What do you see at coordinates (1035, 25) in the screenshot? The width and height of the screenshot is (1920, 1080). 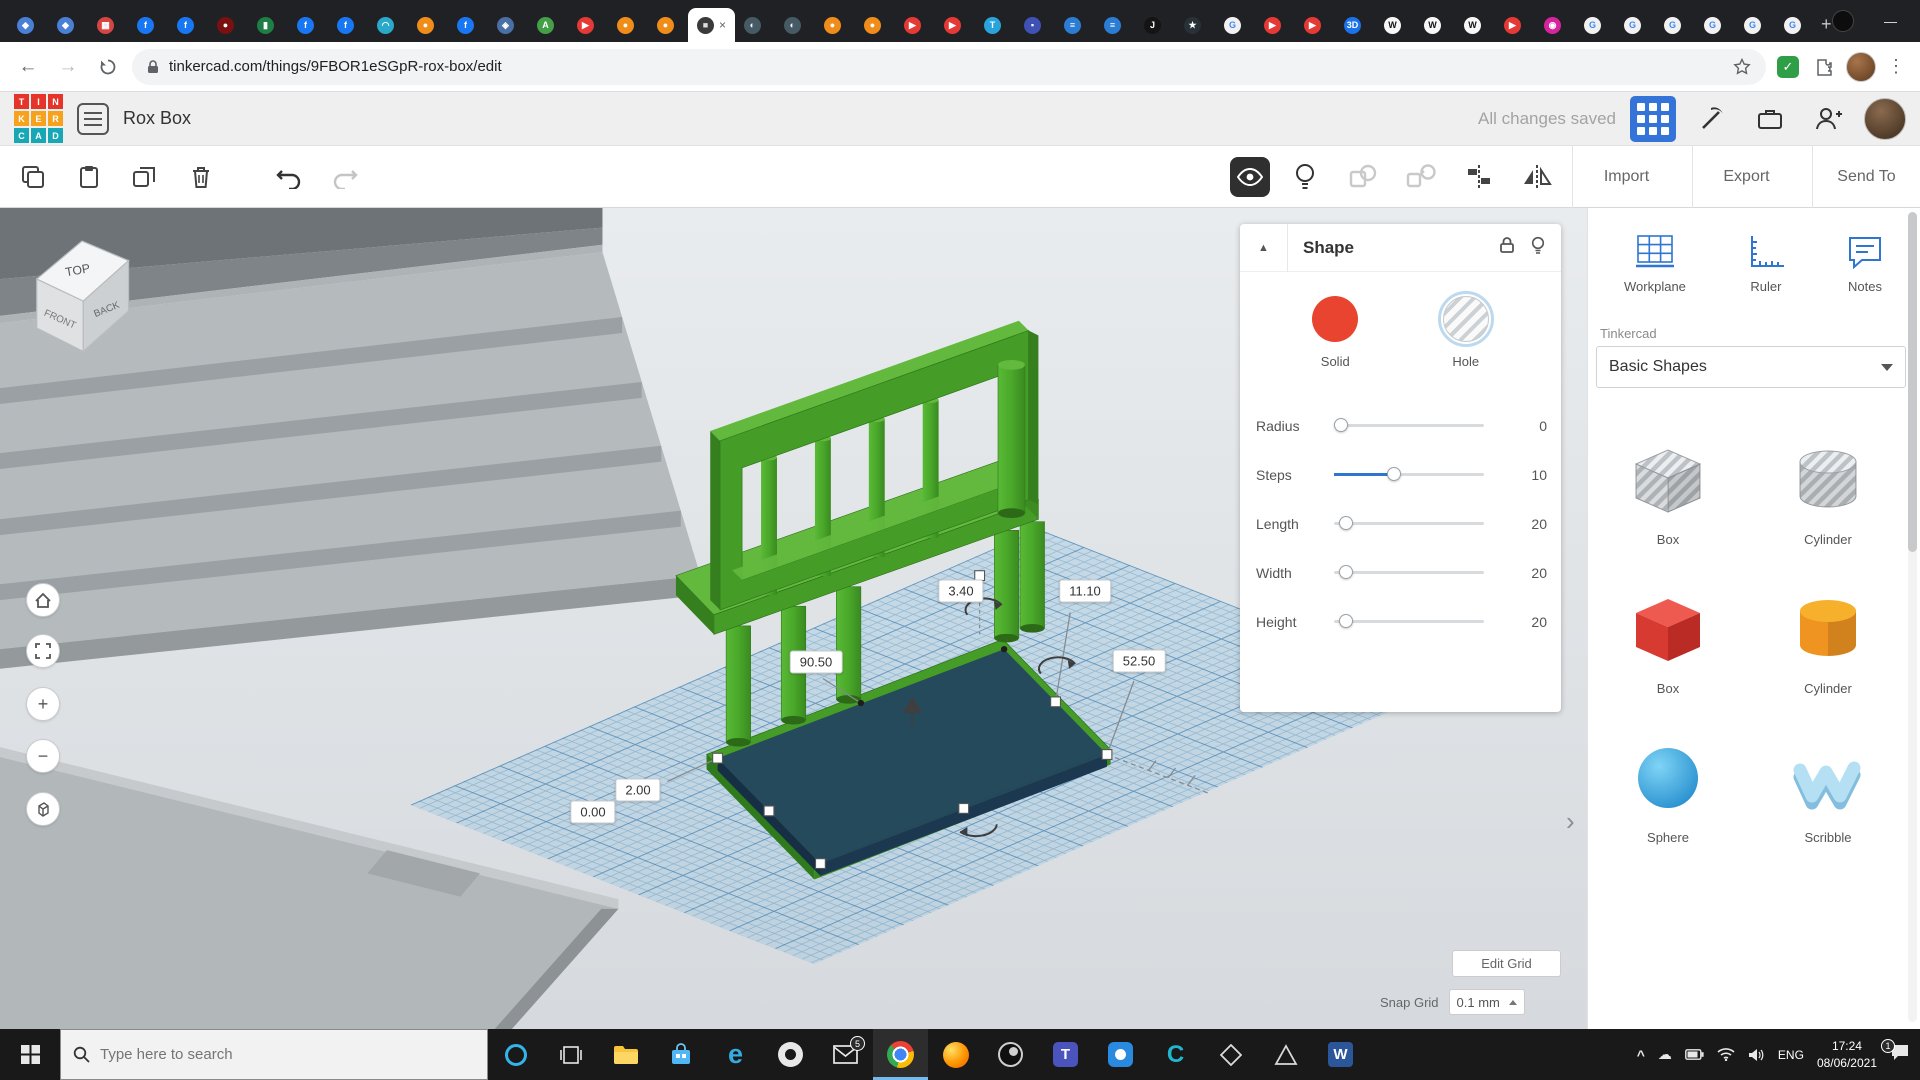 I see `browser-tab: ▪` at bounding box center [1035, 25].